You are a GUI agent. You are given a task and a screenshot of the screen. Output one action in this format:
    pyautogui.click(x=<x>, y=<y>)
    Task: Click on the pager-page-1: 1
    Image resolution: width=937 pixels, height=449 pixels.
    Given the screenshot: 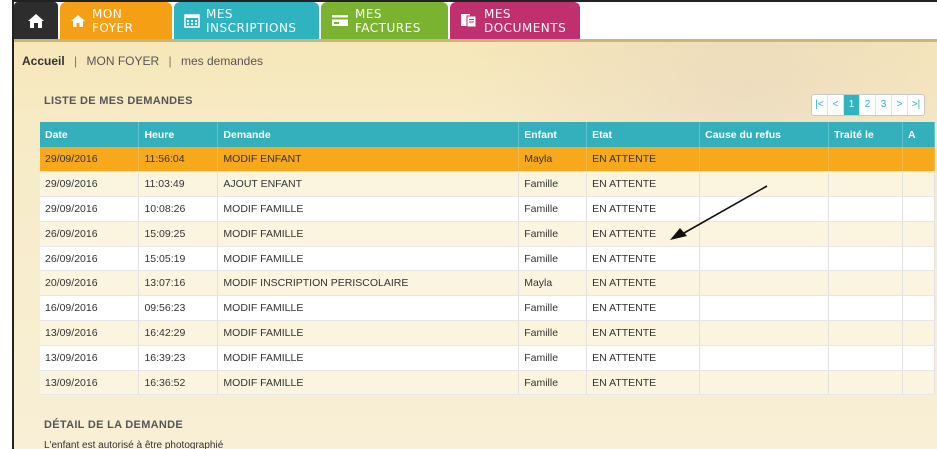 What is the action you would take?
    pyautogui.click(x=852, y=105)
    